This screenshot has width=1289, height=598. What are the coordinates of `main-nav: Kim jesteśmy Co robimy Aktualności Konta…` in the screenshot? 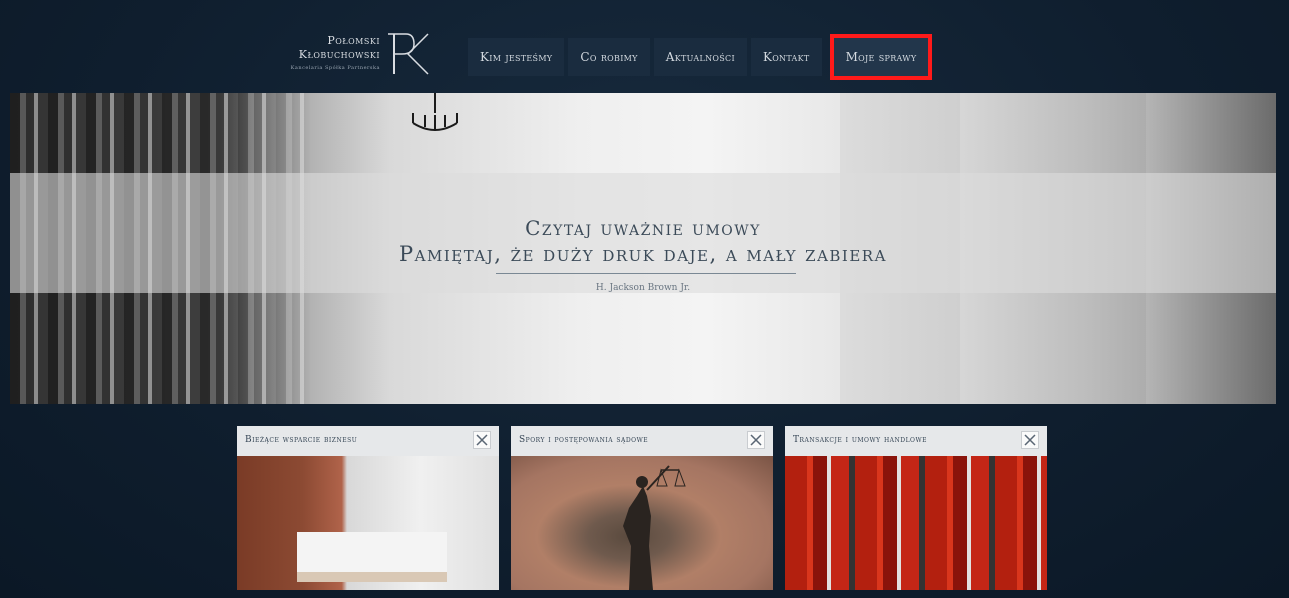 It's located at (700, 57).